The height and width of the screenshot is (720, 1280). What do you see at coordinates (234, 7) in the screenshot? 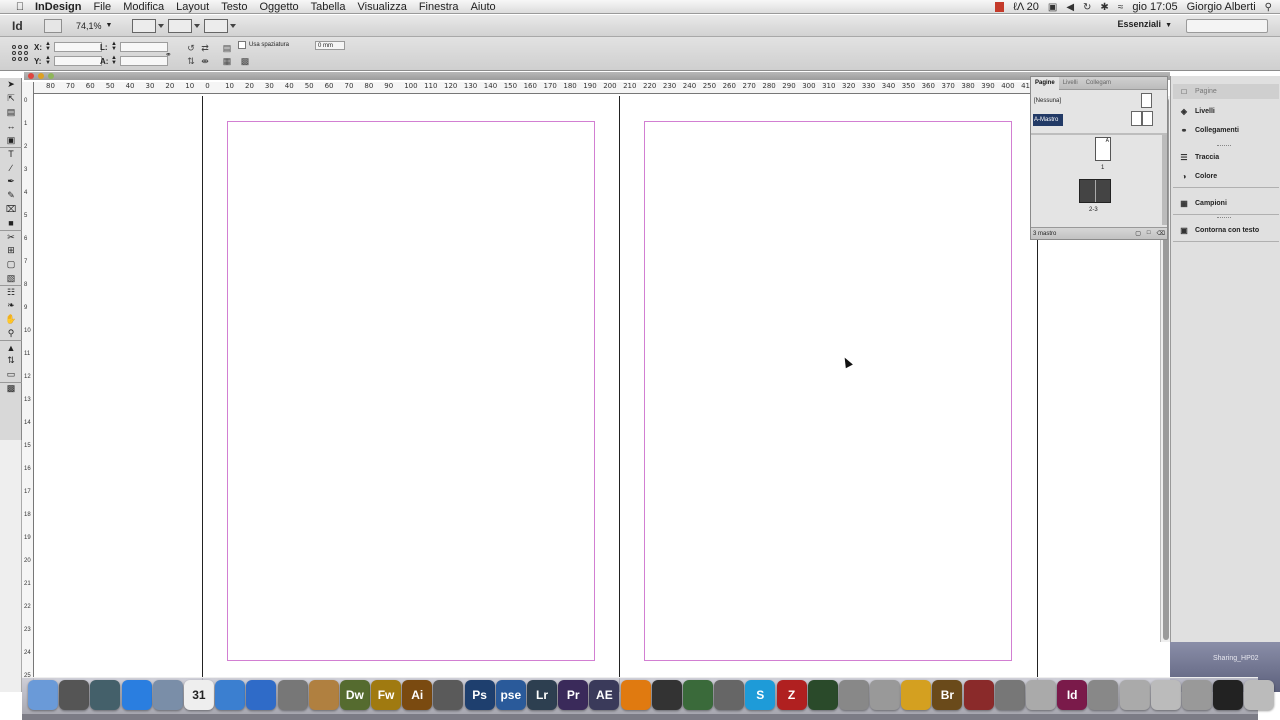
I see `menu-type: Testo` at bounding box center [234, 7].